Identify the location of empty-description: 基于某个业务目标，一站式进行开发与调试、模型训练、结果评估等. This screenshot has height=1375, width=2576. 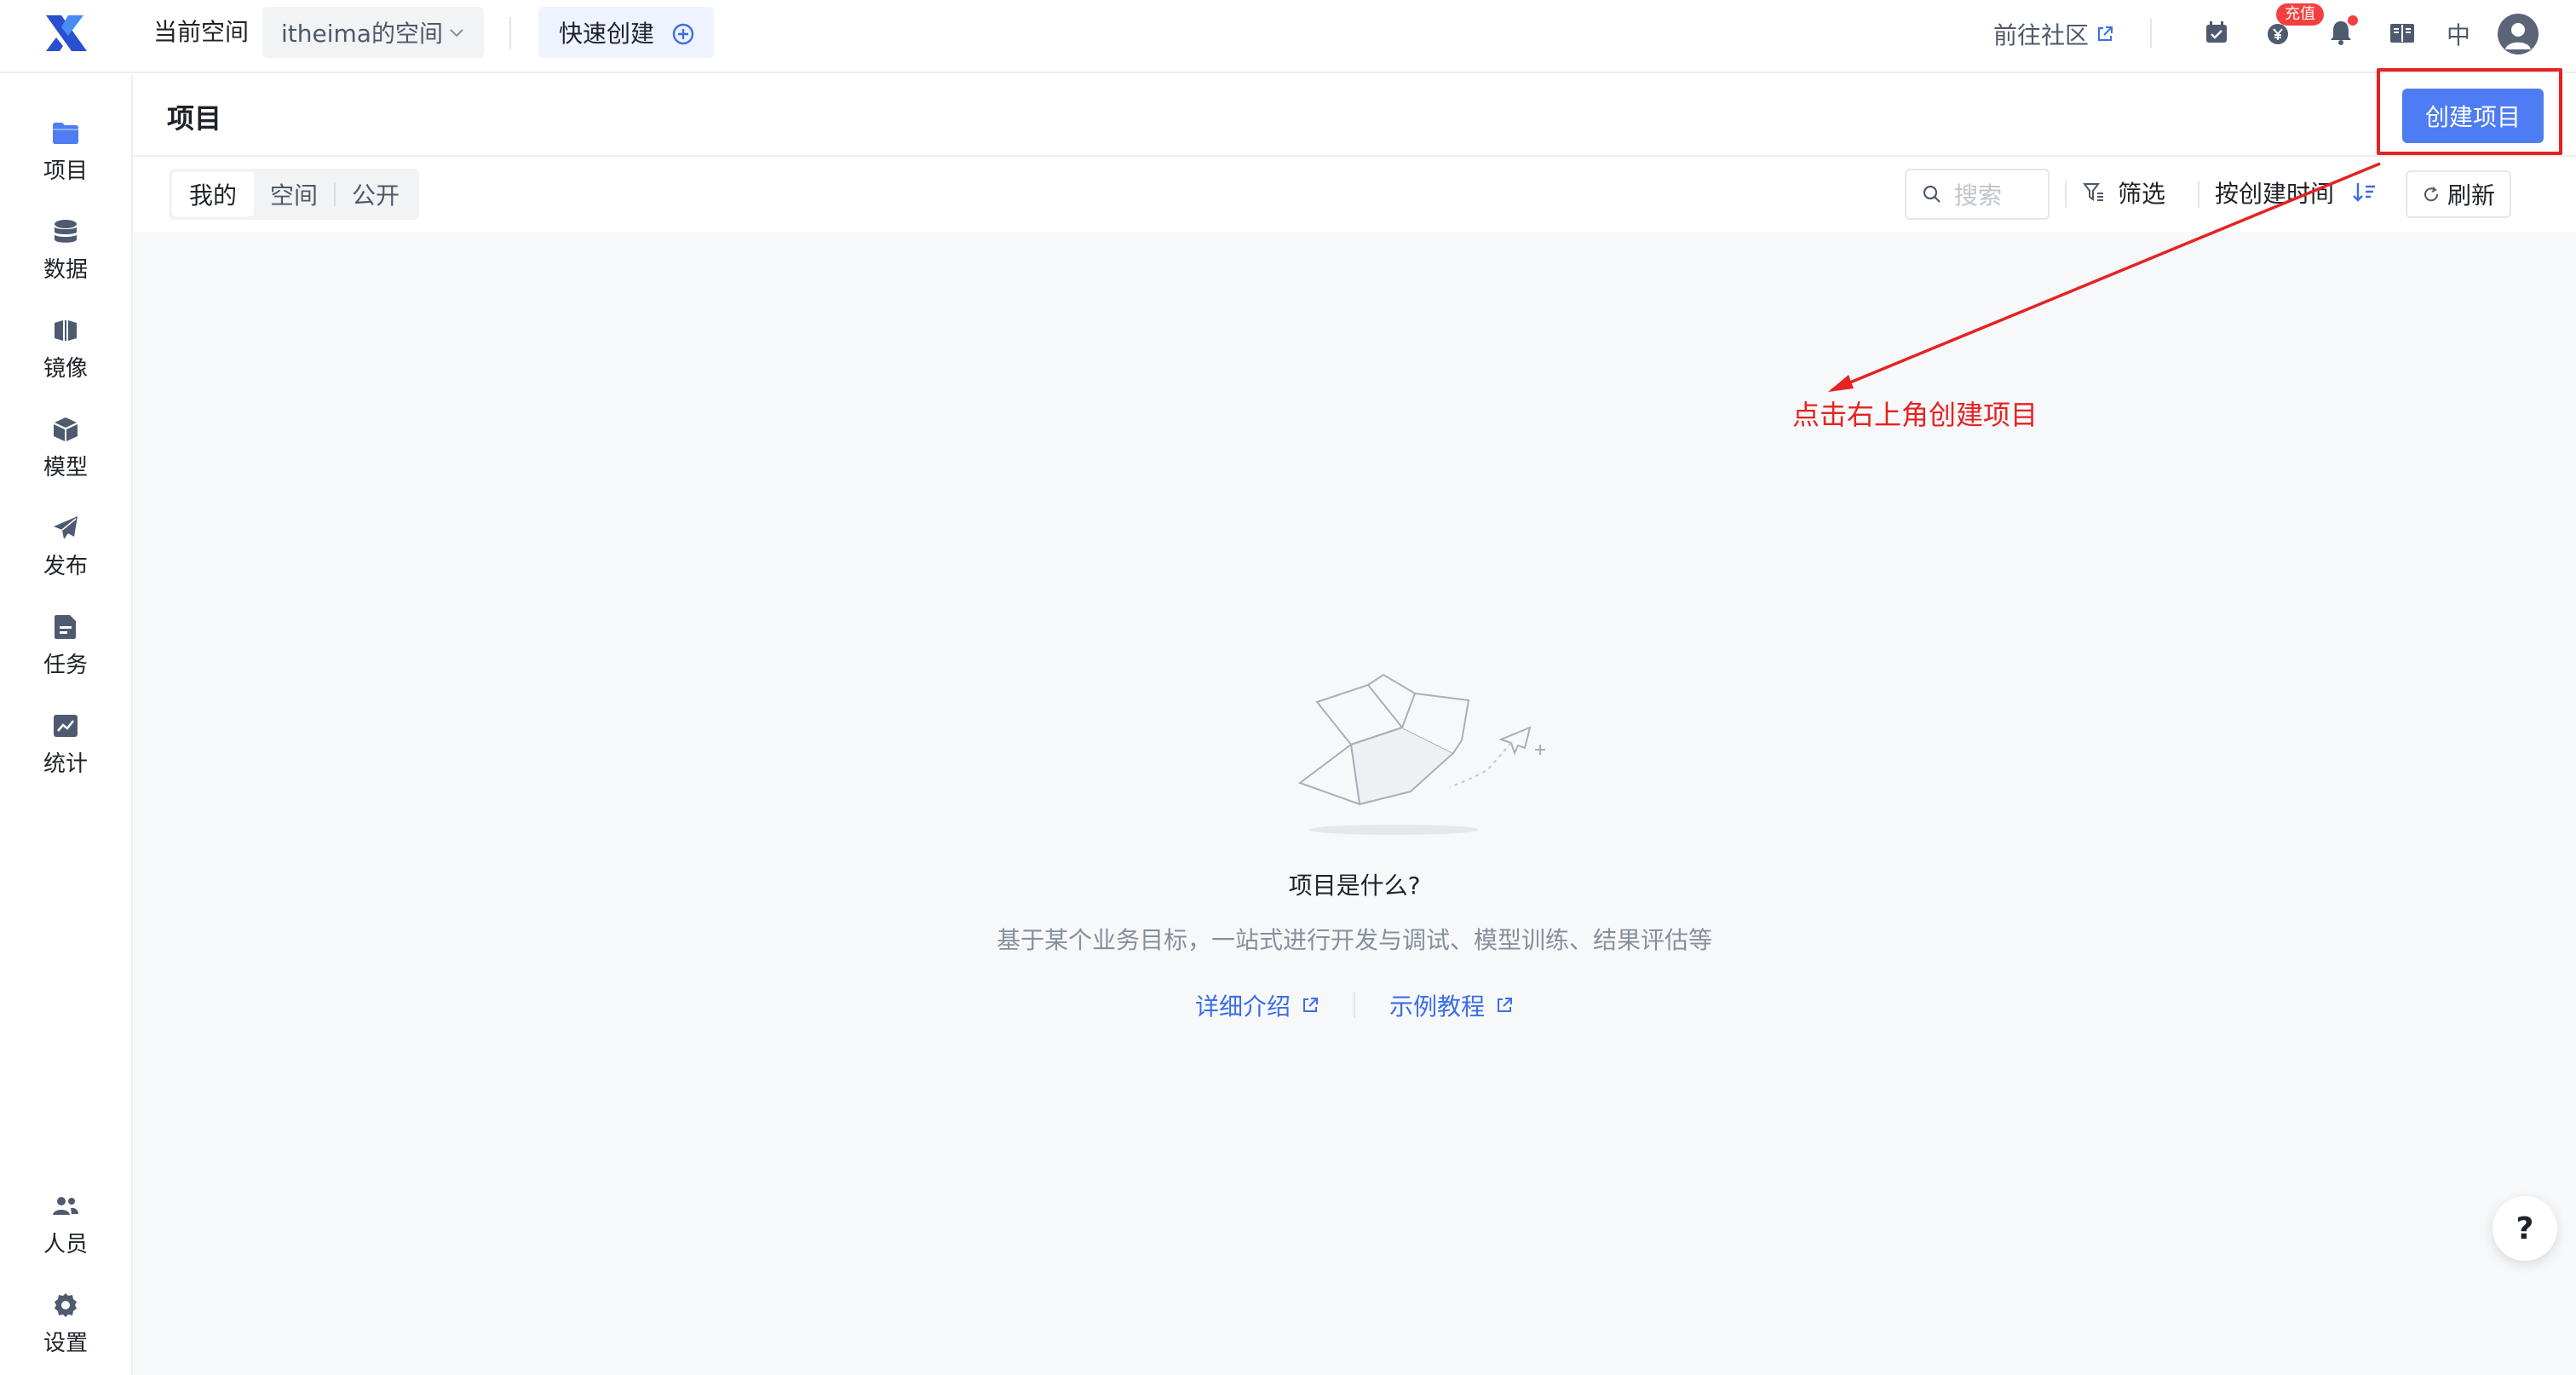
(1354, 940).